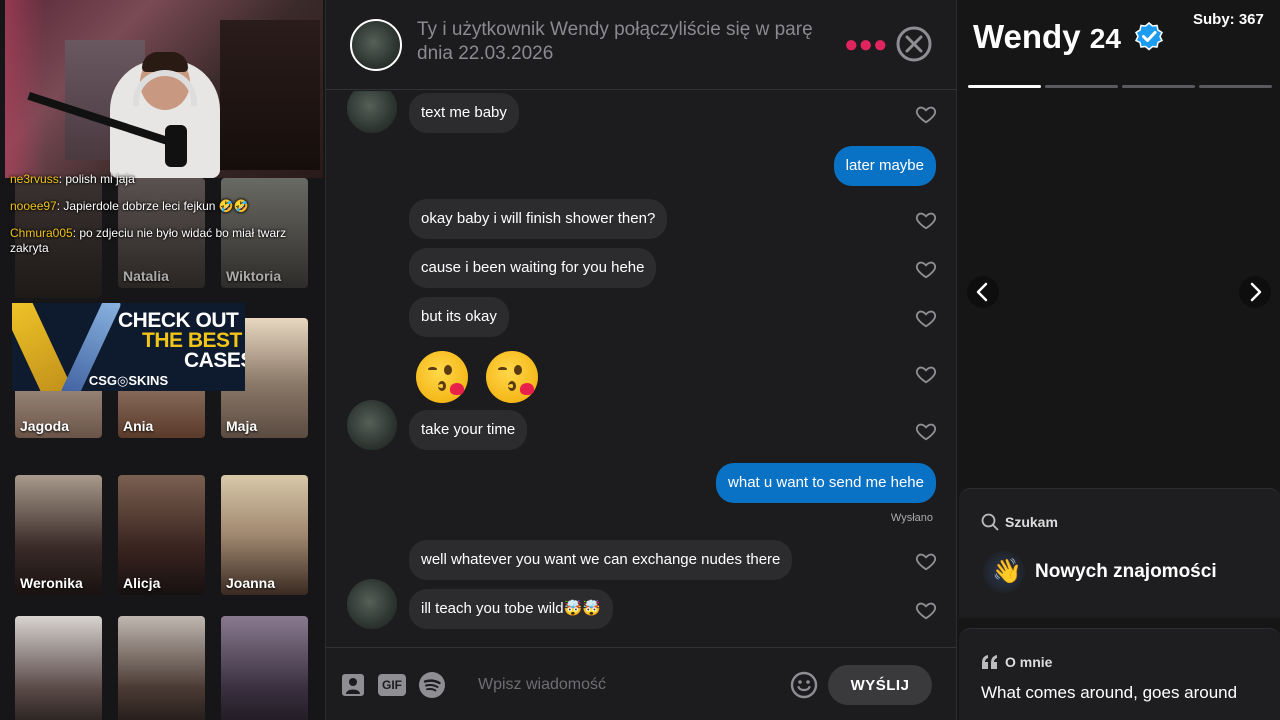  Describe the element at coordinates (41, 233) in the screenshot. I see `chat-username: Chmura005` at that location.